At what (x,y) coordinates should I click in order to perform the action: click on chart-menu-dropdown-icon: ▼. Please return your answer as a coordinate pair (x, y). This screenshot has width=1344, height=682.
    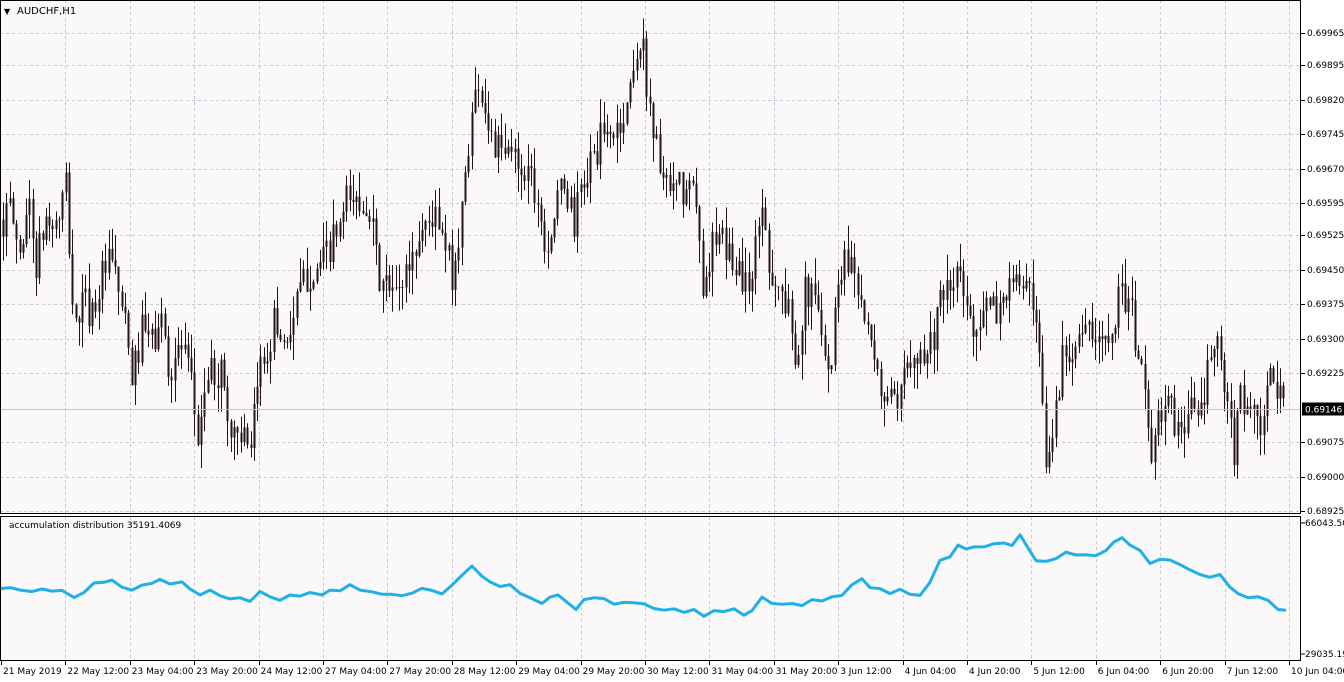
    Looking at the image, I should click on (7, 11).